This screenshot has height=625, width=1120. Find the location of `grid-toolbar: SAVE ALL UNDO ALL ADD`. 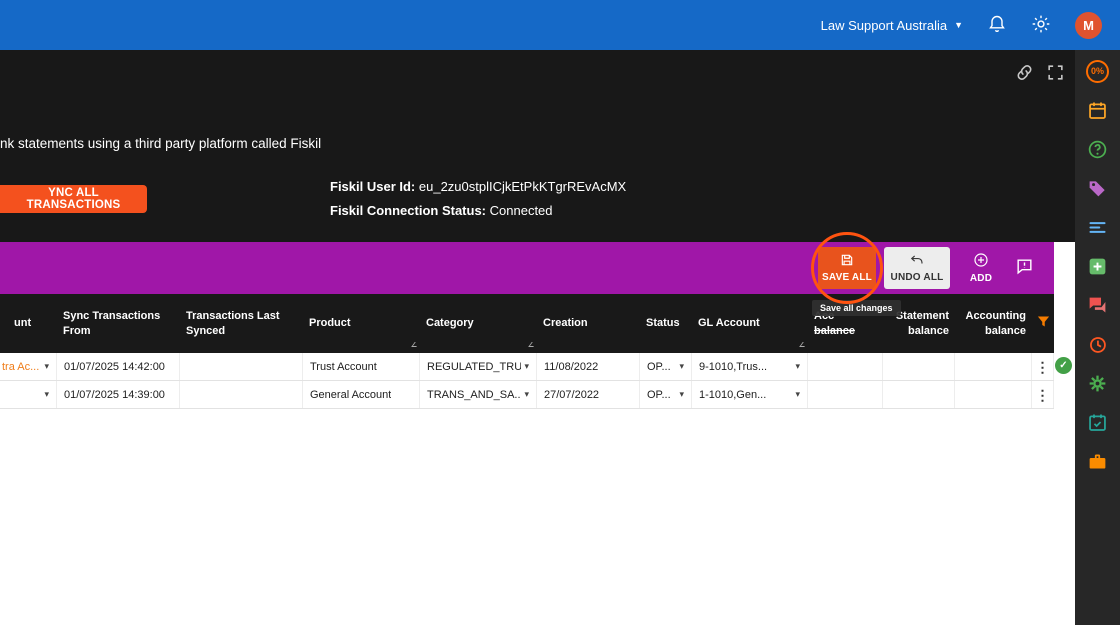

grid-toolbar: SAVE ALL UNDO ALL ADD is located at coordinates (527, 268).